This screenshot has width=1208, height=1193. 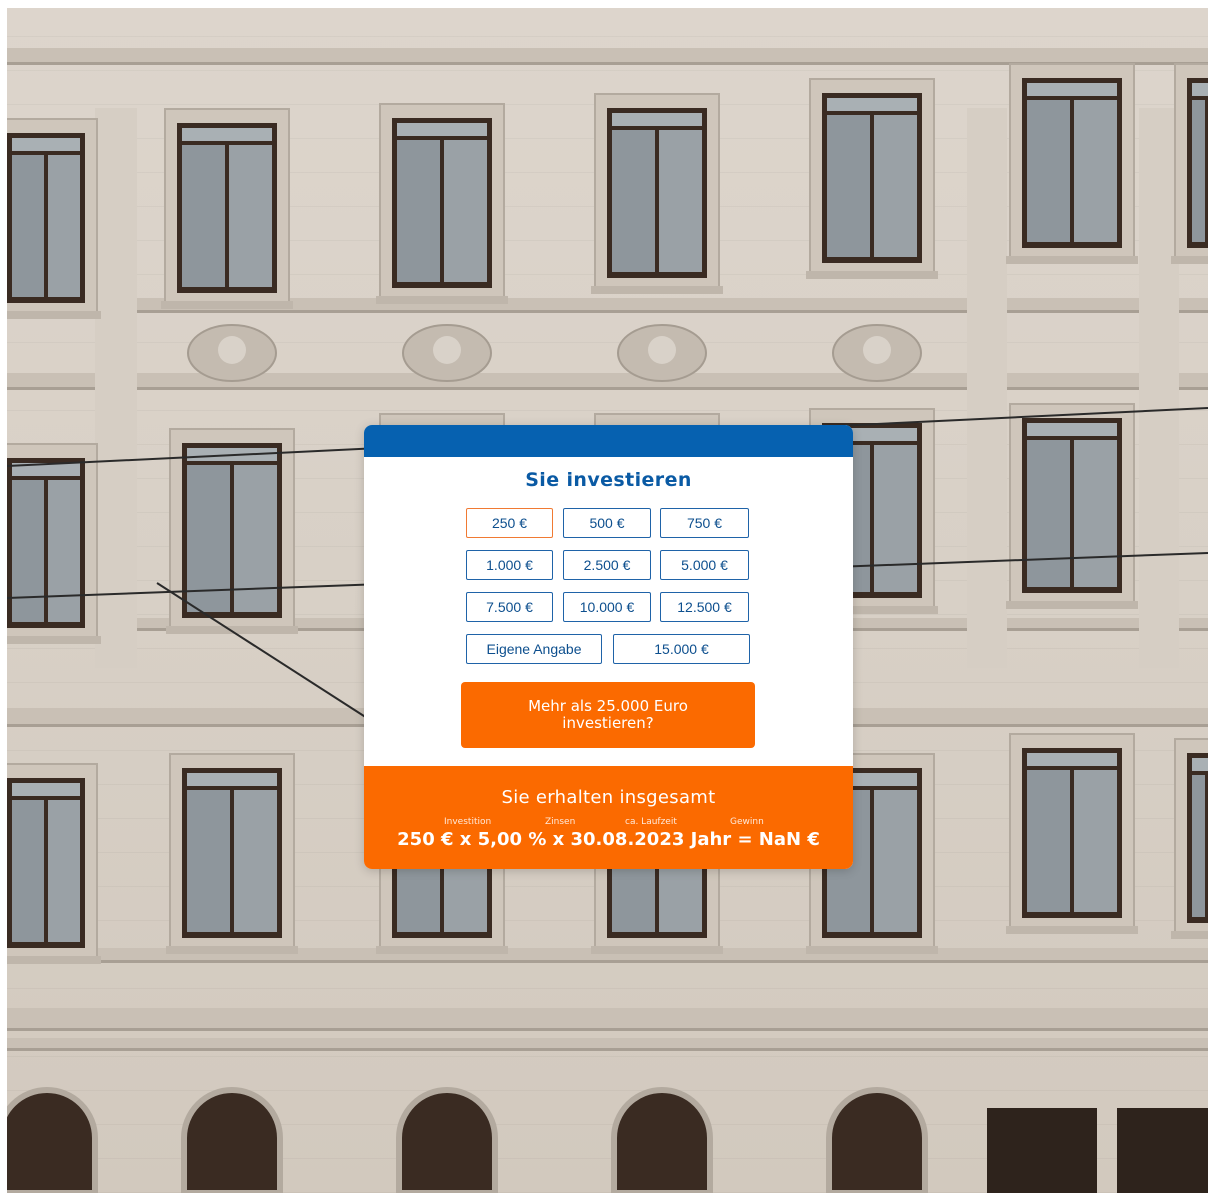 I want to click on amount-button-7500: 7.500 €, so click(x=509, y=607).